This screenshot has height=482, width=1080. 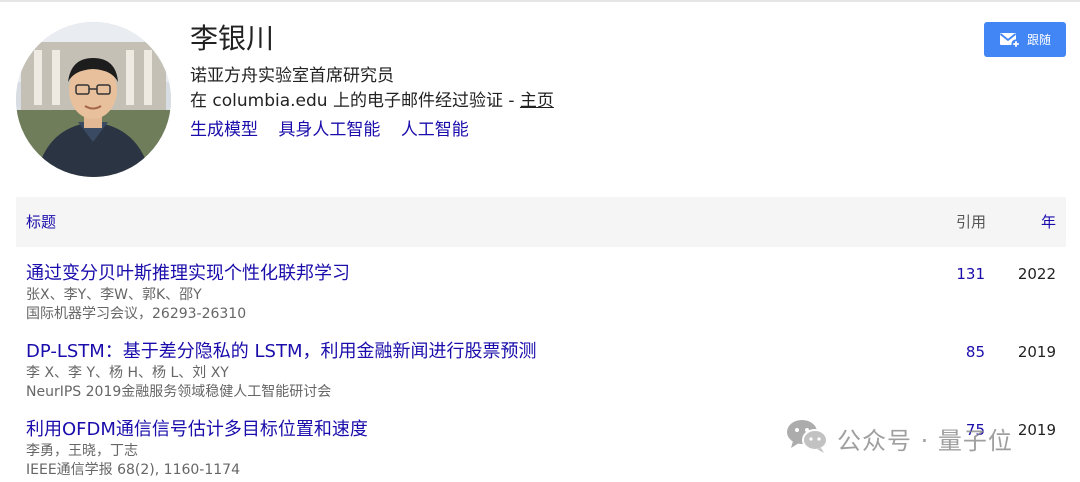 I want to click on profile-name: 李银川, so click(x=232, y=38).